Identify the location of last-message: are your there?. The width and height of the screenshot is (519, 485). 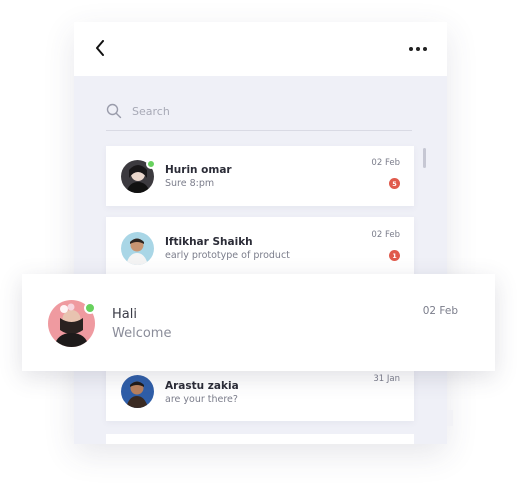
(201, 399).